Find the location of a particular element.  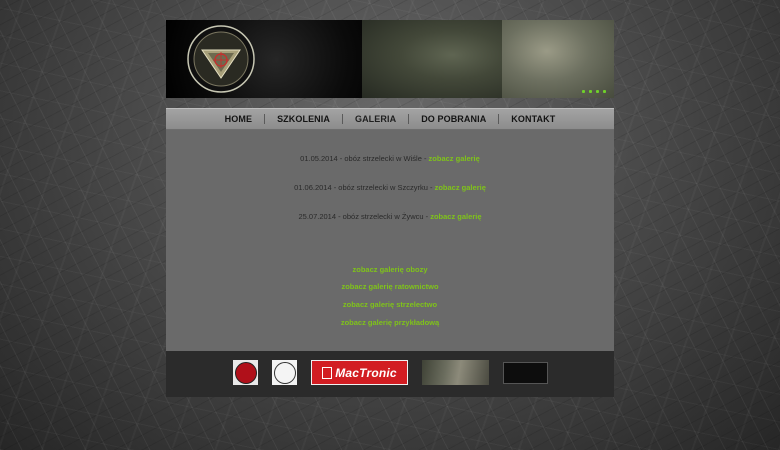

header-banner is located at coordinates (390, 59).